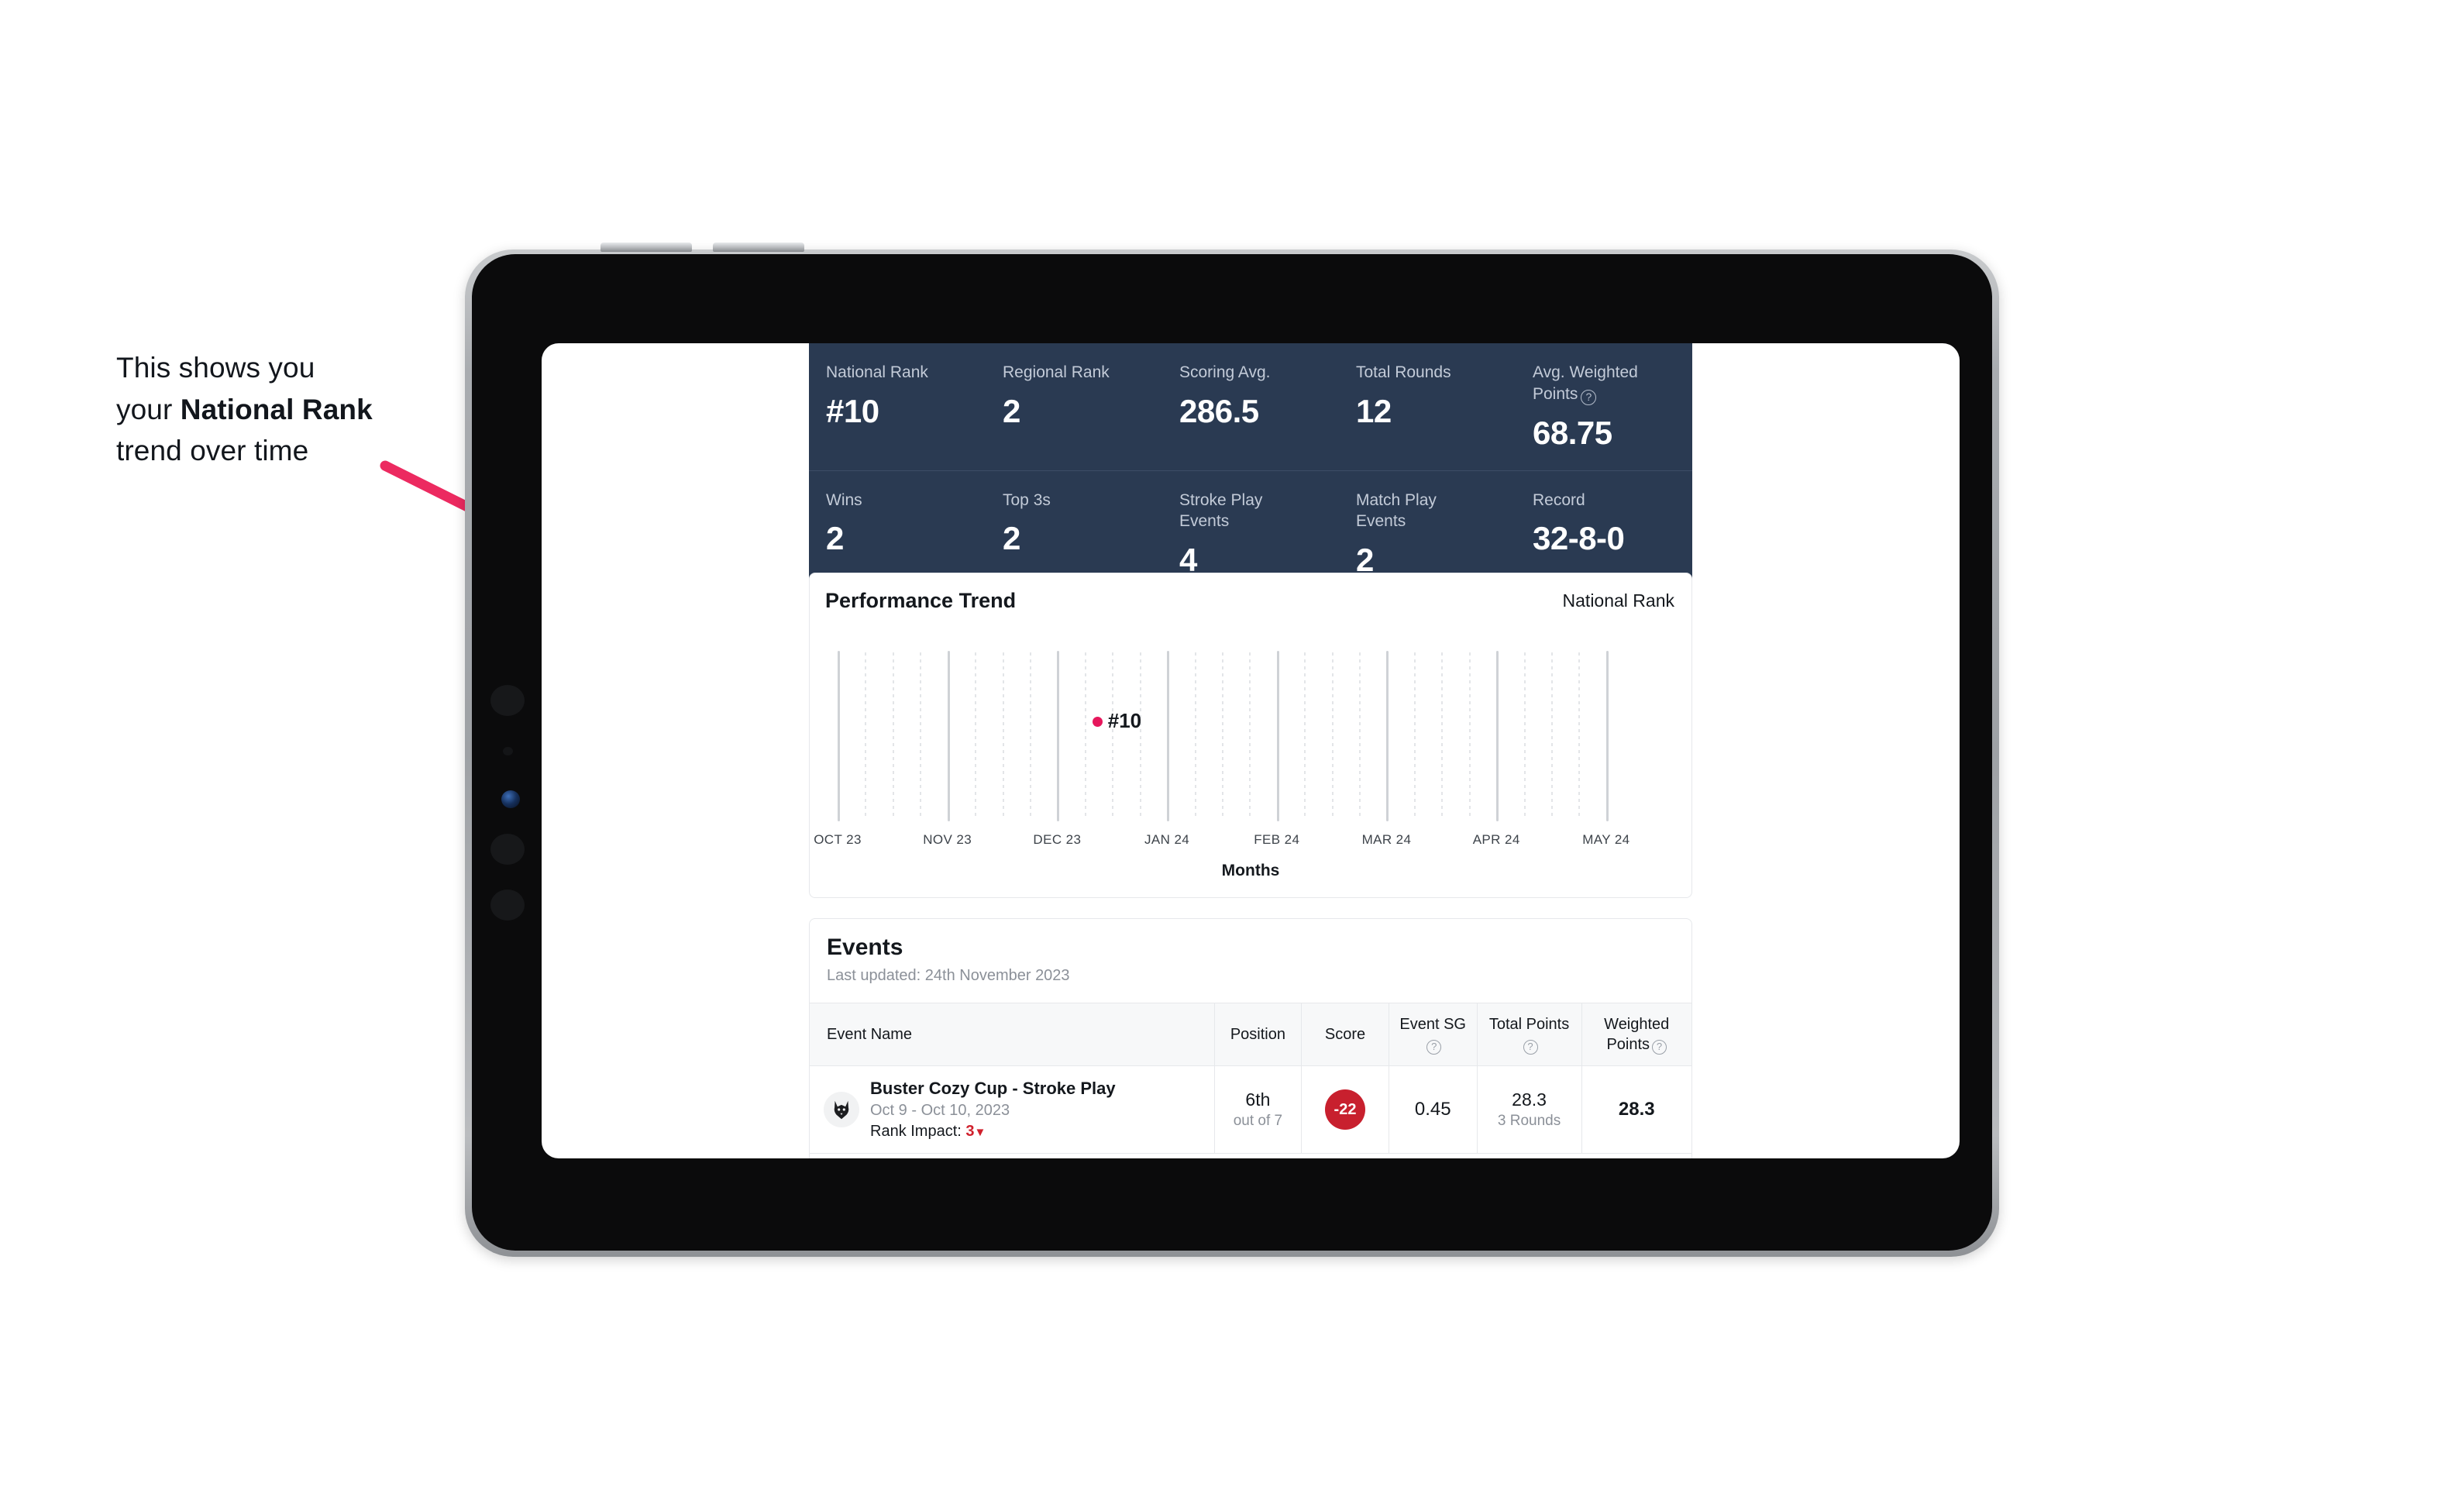  What do you see at coordinates (1528, 1034) in the screenshot?
I see `column-header-total-points: Total Points?` at bounding box center [1528, 1034].